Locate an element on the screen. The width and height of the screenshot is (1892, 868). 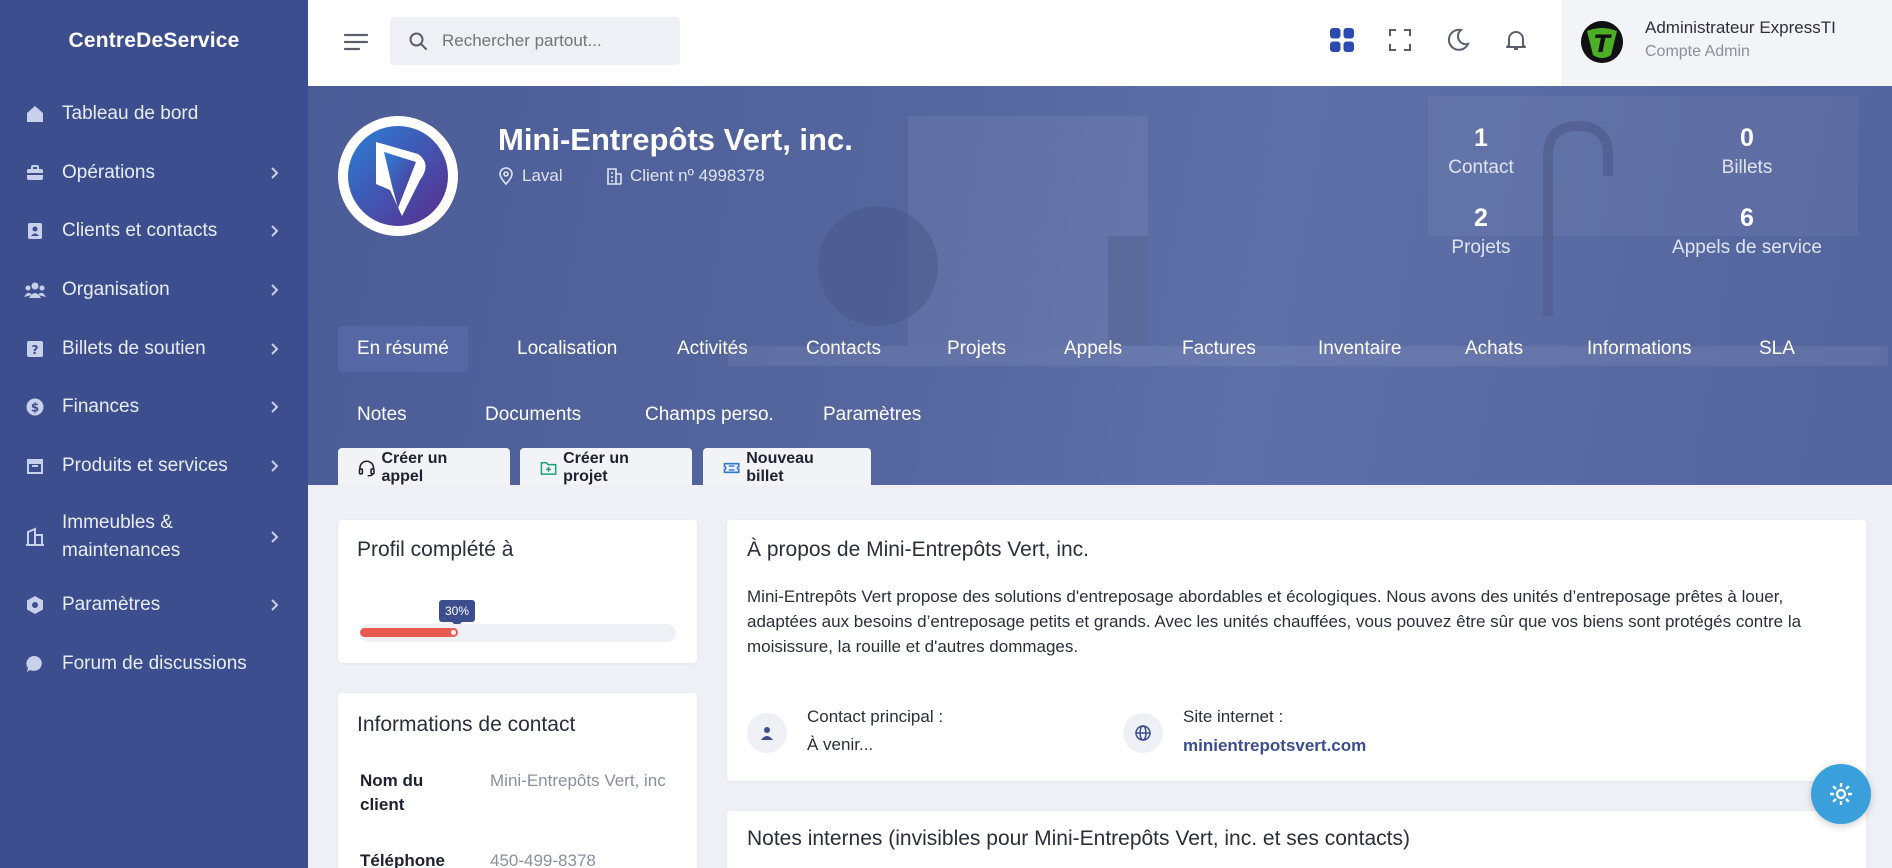
sidebar-item-label: Immeubles & maintenances is located at coordinates (121, 536).